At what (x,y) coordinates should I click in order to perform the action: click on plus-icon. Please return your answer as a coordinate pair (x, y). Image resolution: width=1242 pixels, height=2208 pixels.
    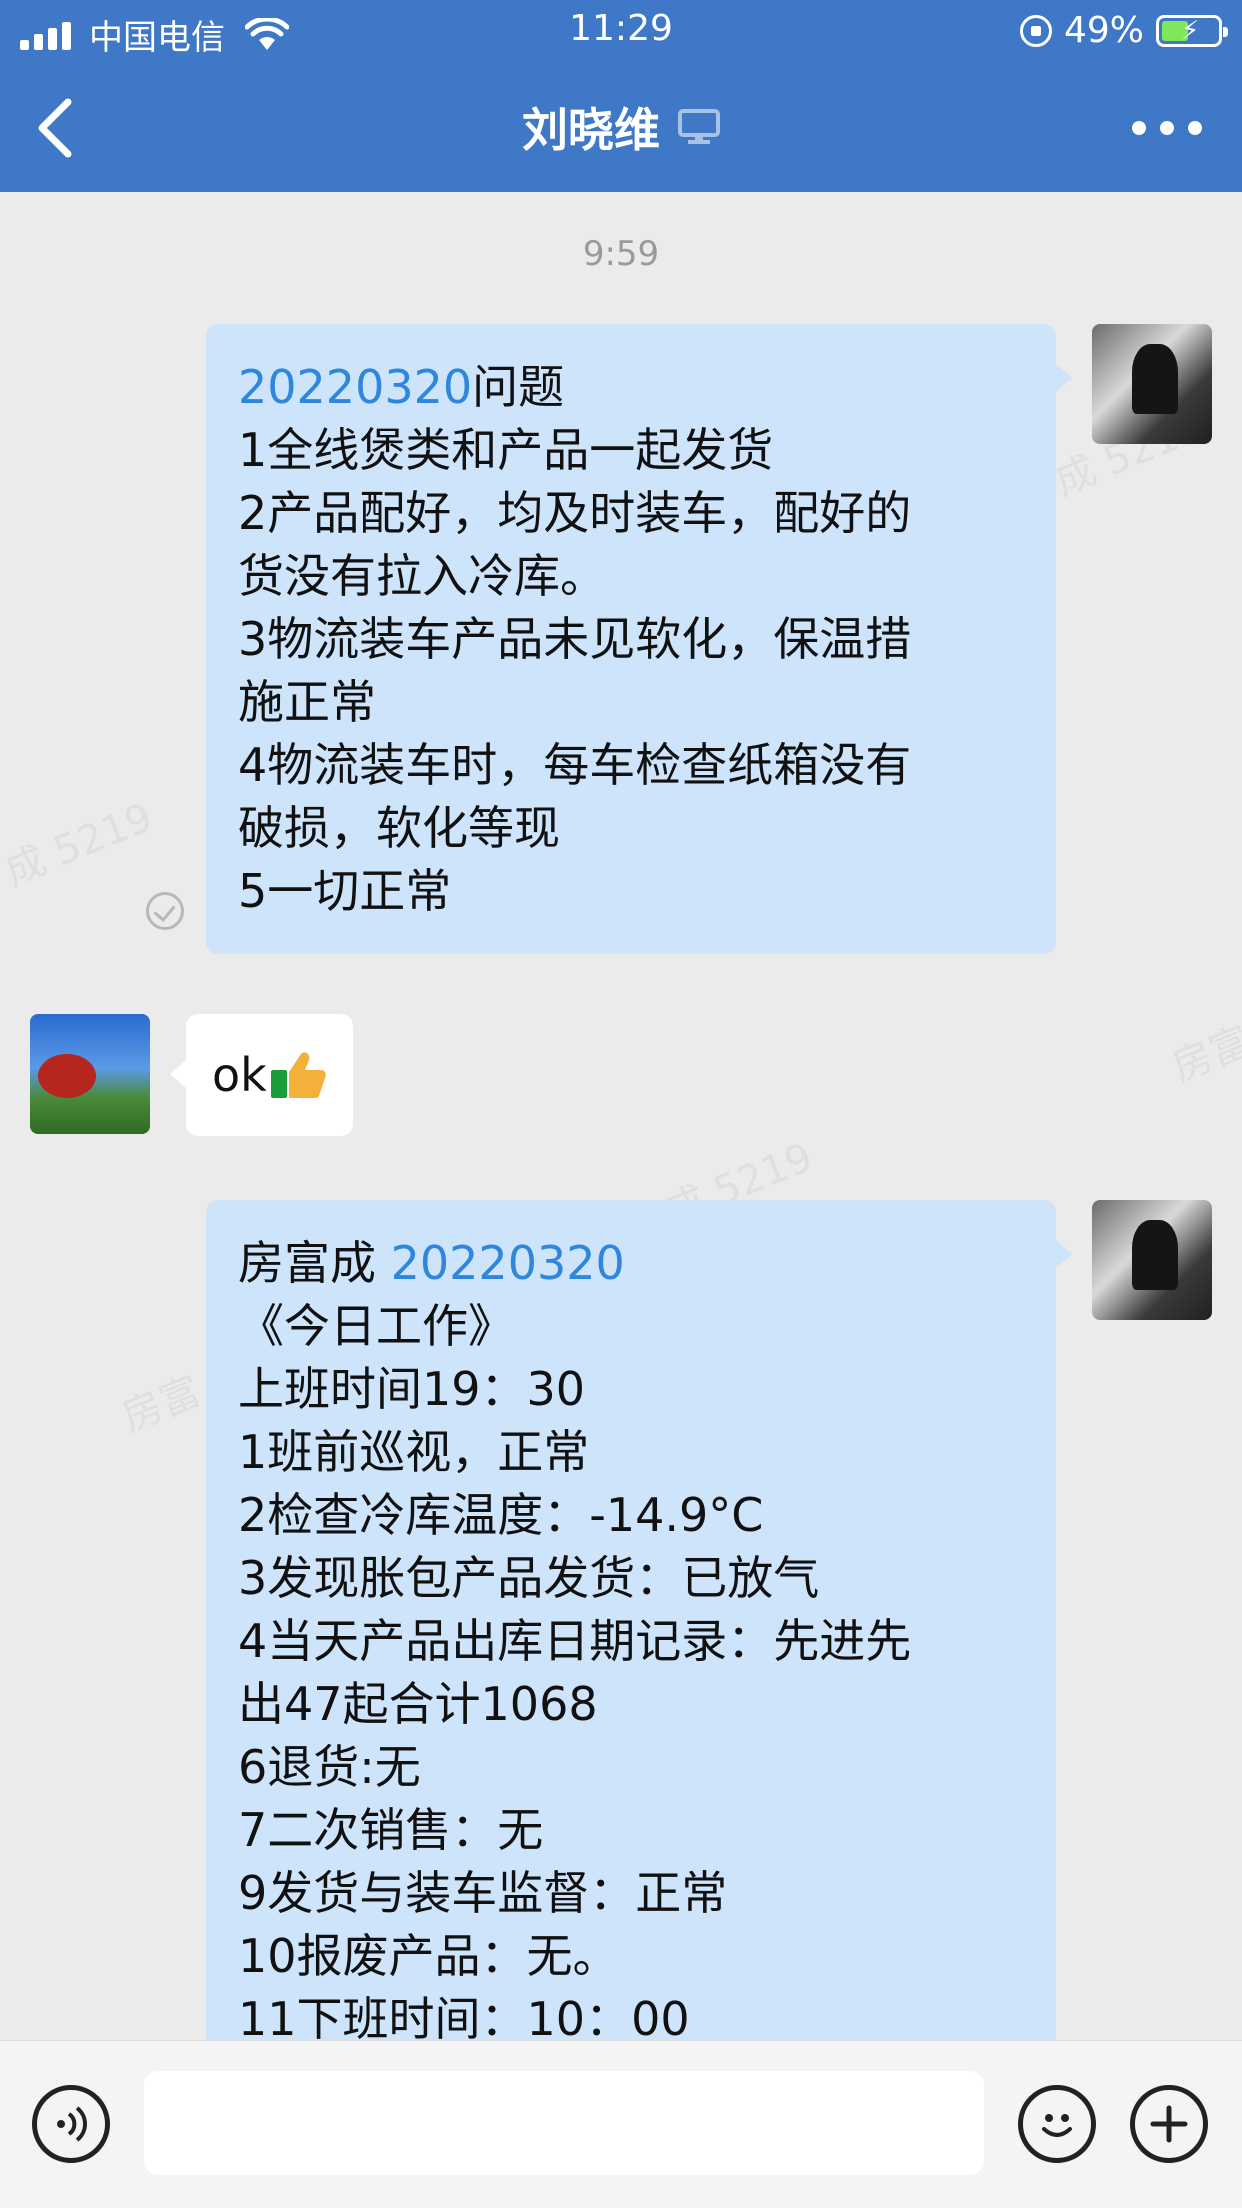
    Looking at the image, I should click on (1169, 2124).